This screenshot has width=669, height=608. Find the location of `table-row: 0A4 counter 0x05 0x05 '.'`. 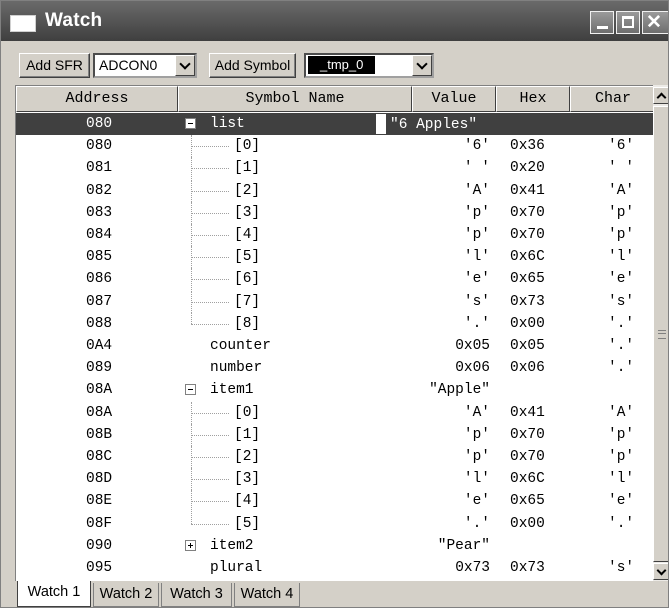

table-row: 0A4 counter 0x05 0x05 '.' is located at coordinates (336, 346).